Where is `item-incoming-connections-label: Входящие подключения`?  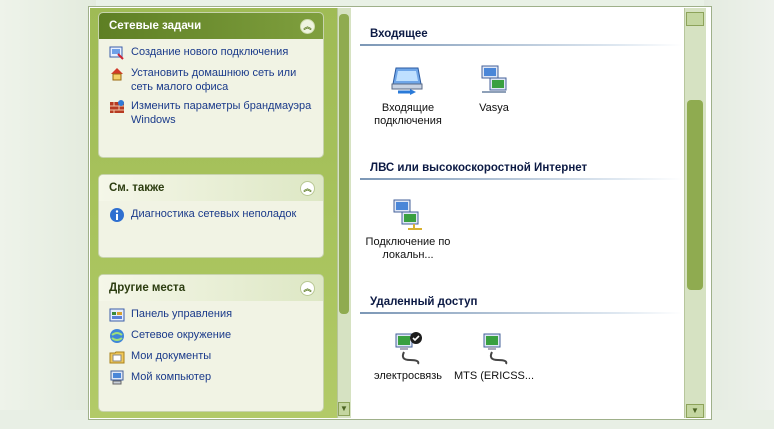
item-incoming-connections-label: Входящие подключения is located at coordinates (408, 114).